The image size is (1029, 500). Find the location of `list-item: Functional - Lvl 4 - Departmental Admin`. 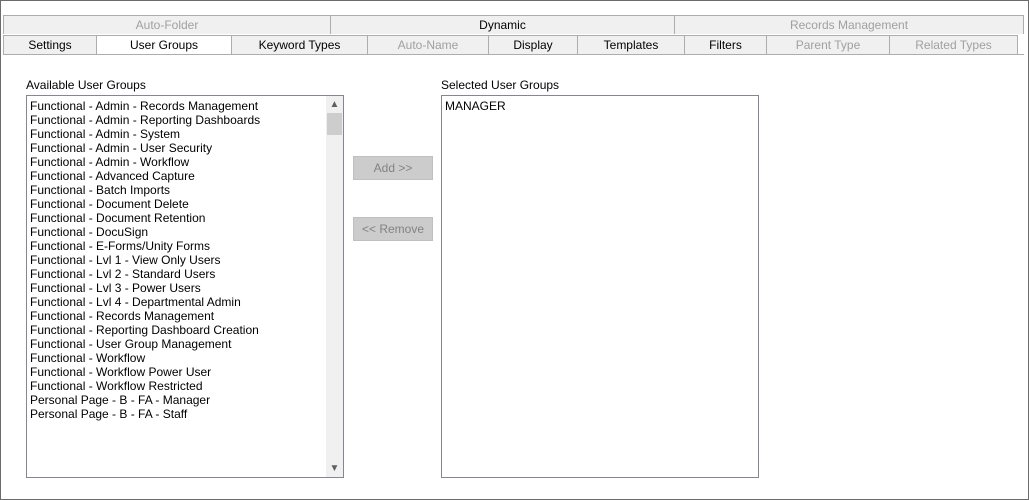

list-item: Functional - Lvl 4 - Departmental Admin is located at coordinates (185, 302).